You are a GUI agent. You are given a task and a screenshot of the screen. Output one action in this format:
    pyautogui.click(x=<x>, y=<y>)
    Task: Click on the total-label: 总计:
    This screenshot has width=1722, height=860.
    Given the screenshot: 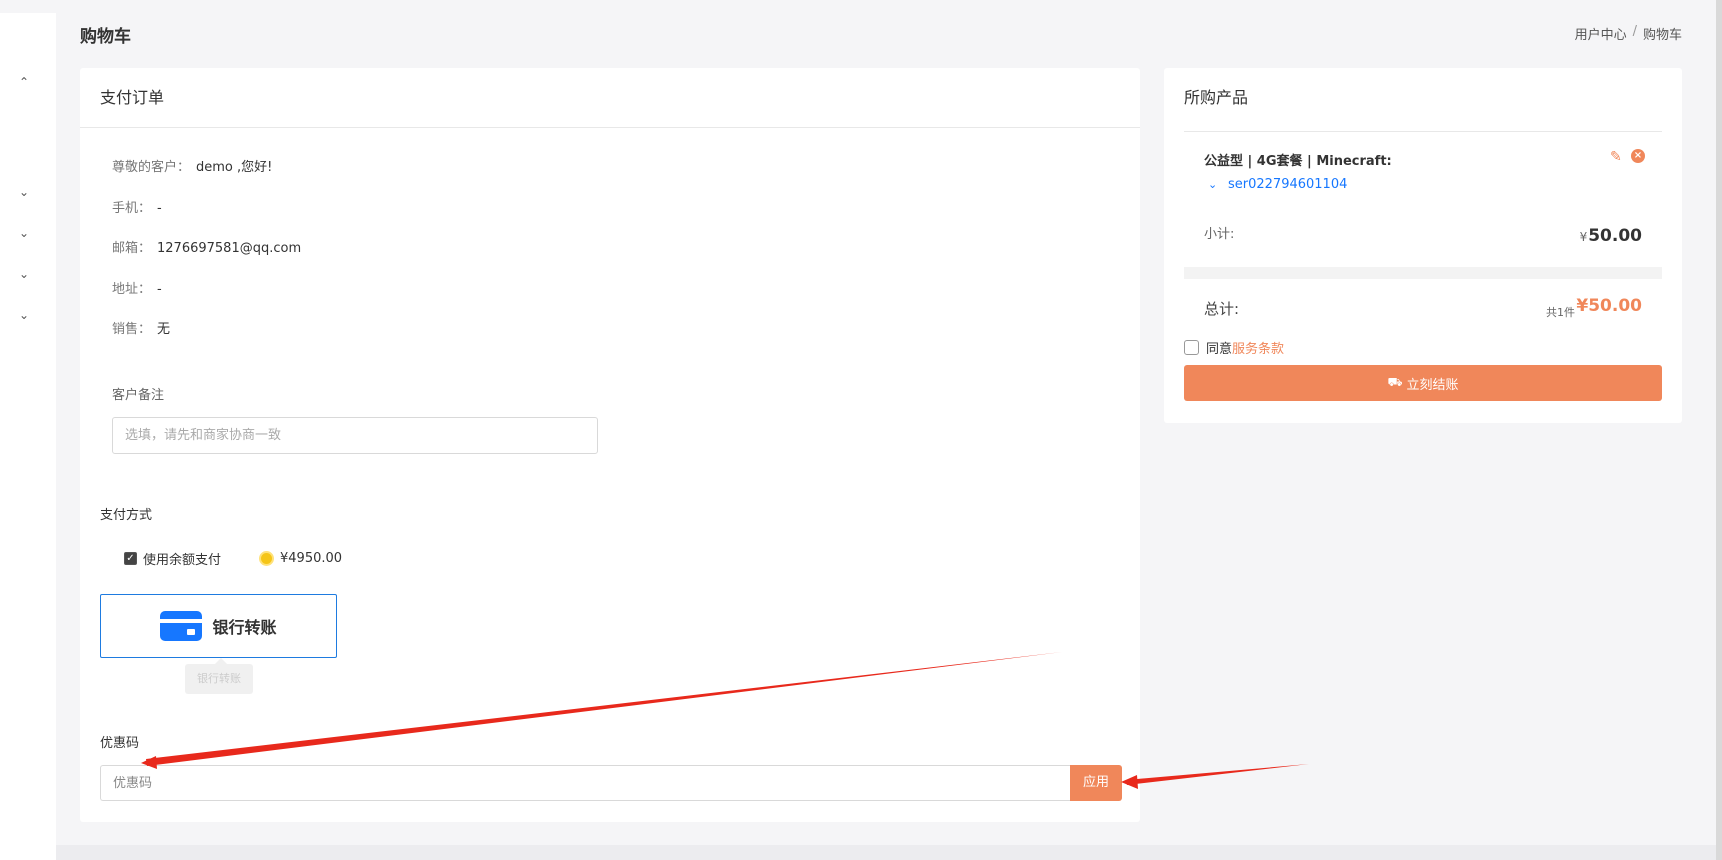 What is the action you would take?
    pyautogui.click(x=1222, y=309)
    